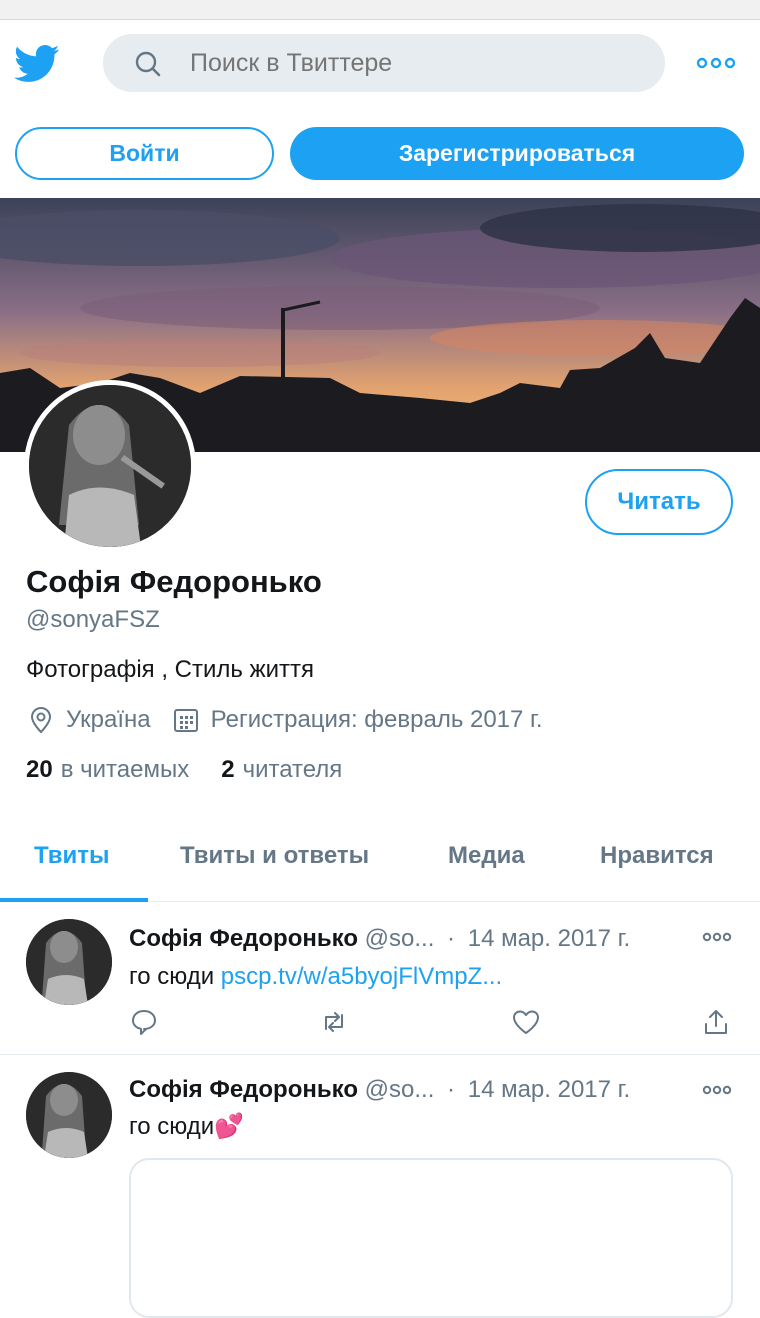 The width and height of the screenshot is (760, 1318). What do you see at coordinates (41, 720) in the screenshot?
I see `location-pin-icon` at bounding box center [41, 720].